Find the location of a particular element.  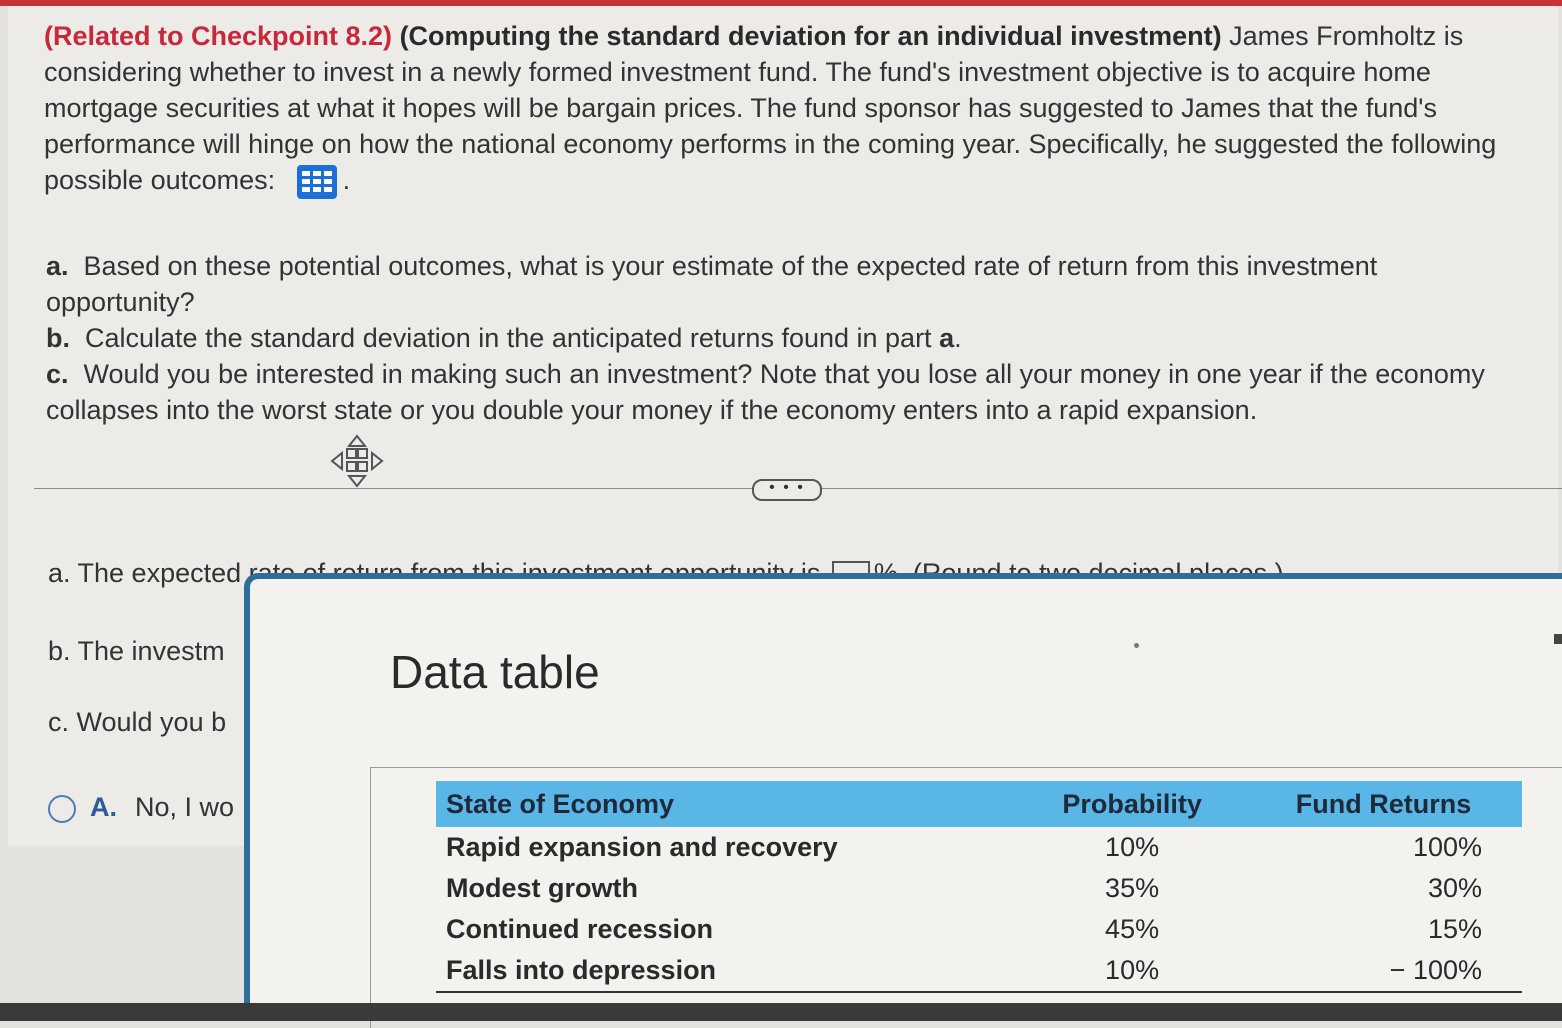

option-a: A. No, I wo is located at coordinates (141, 807).